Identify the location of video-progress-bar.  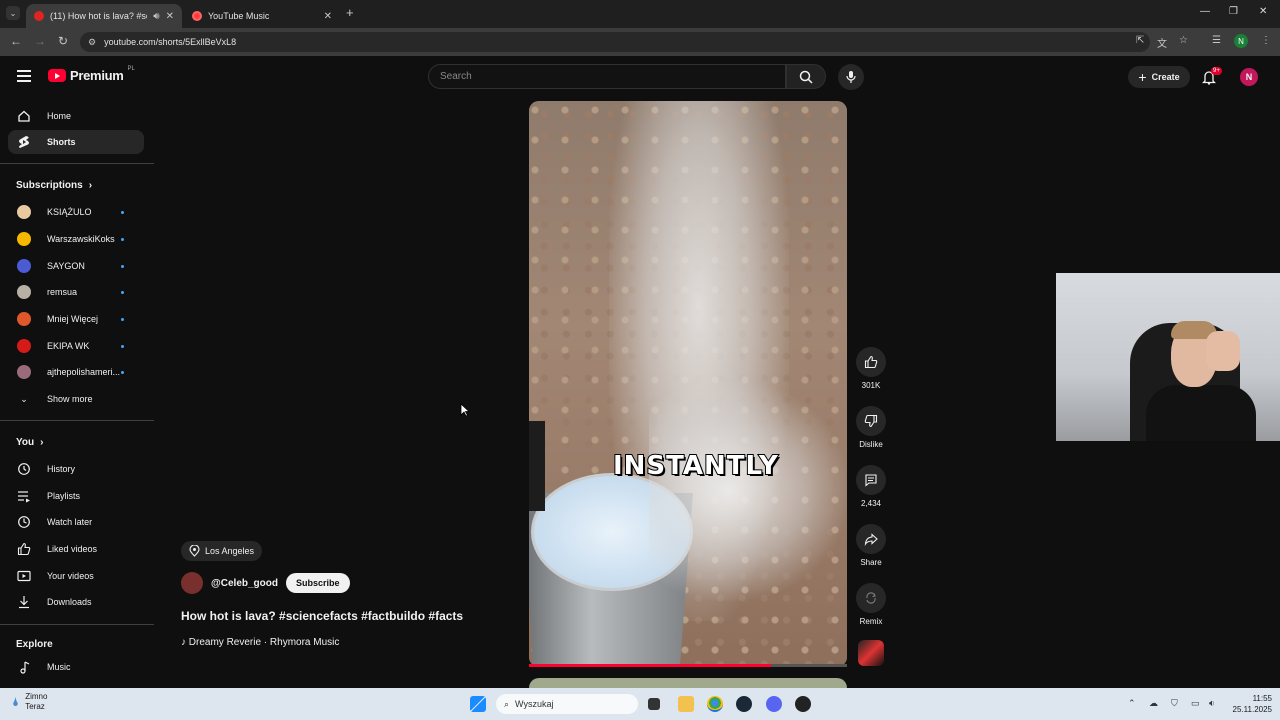
(688, 665).